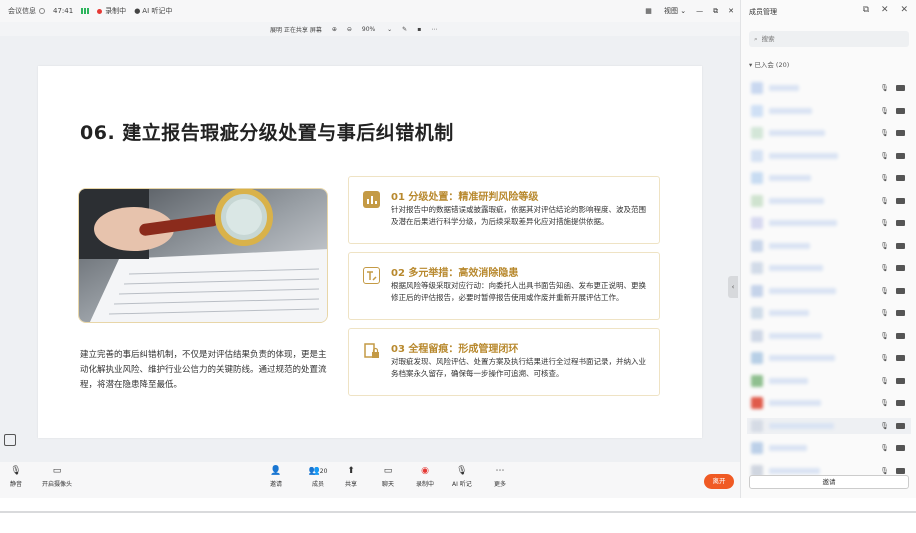  What do you see at coordinates (733, 287) in the screenshot?
I see `collapse-panel-chevron-icon: ‹` at bounding box center [733, 287].